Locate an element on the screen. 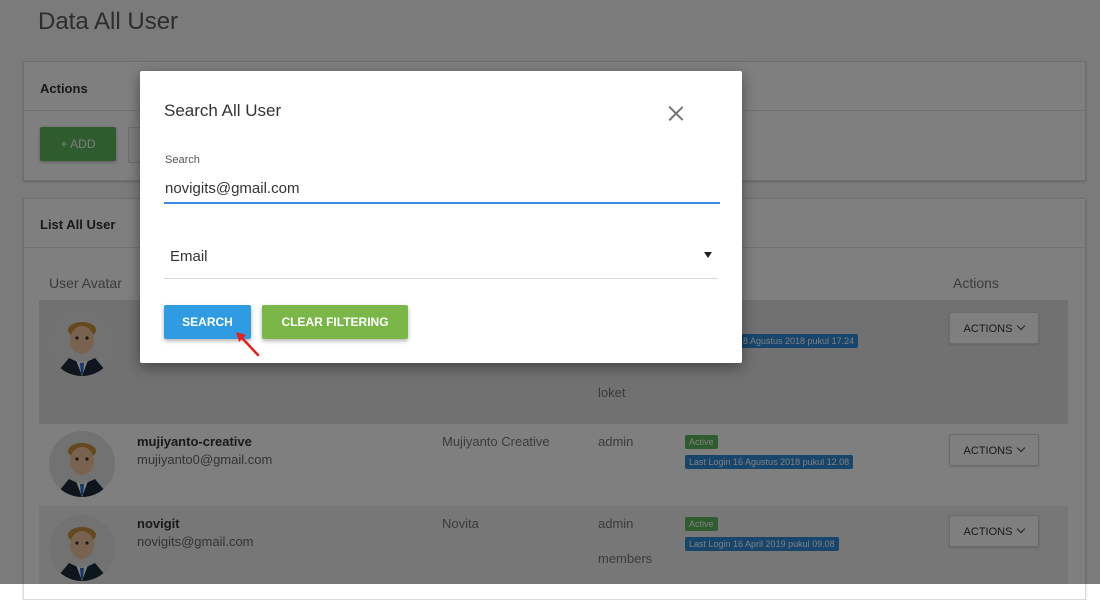 The image size is (1100, 600). search-button: SEARCH is located at coordinates (207, 322).